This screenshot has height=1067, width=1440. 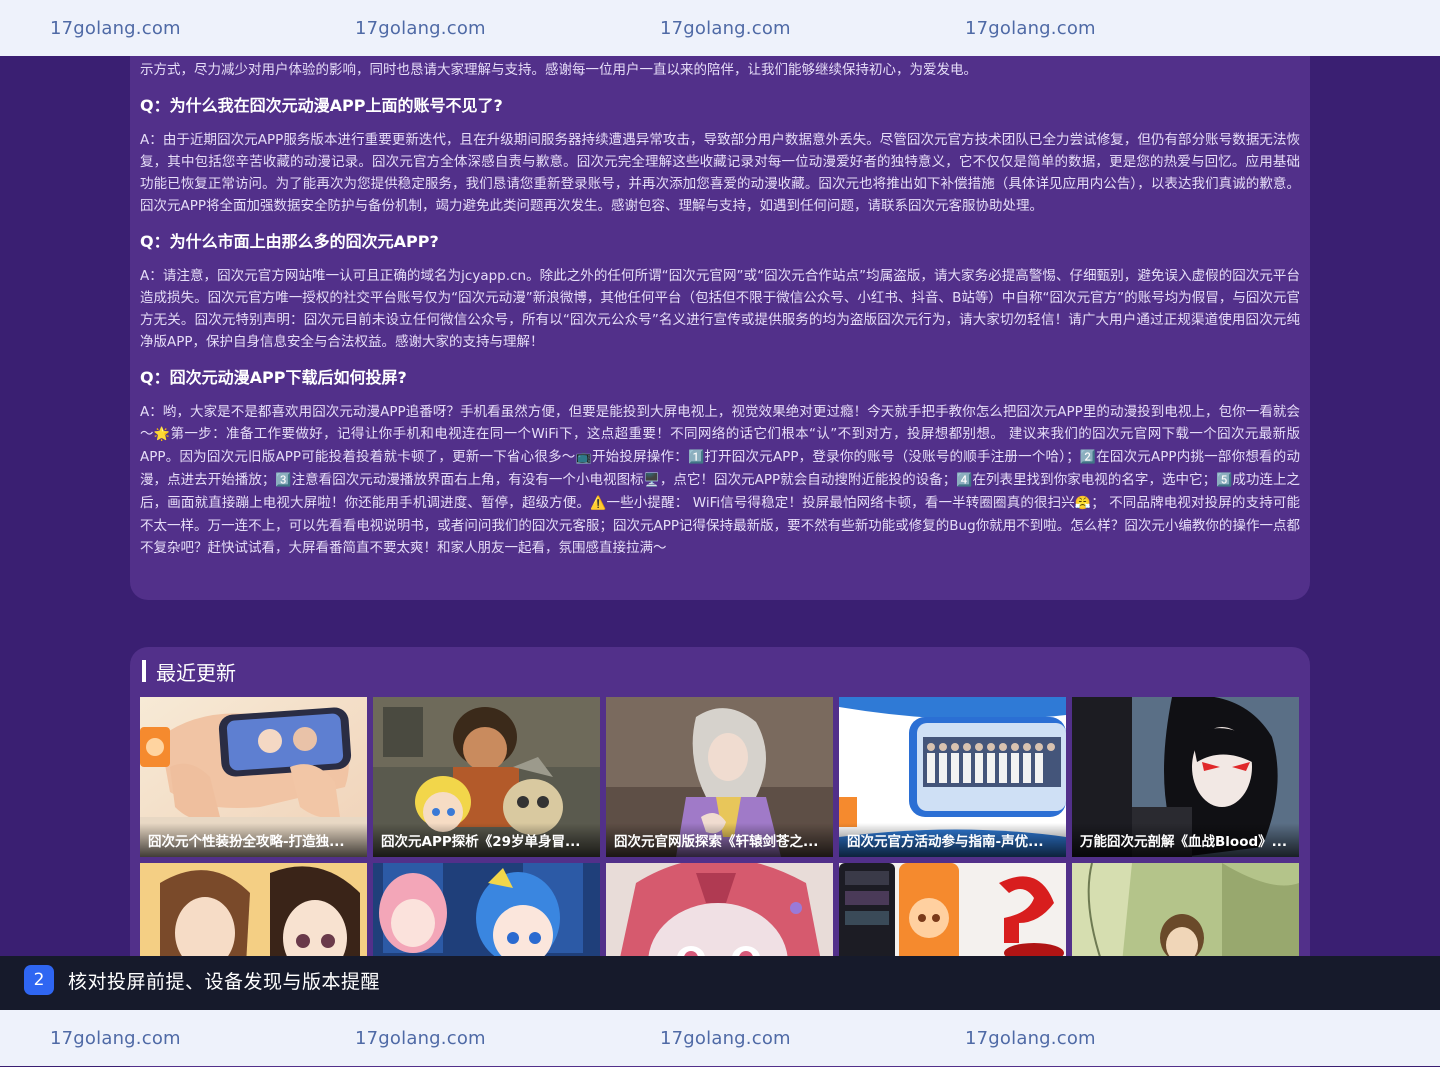 What do you see at coordinates (467, 480) in the screenshot?
I see `answer-part: 注意看囧次元动漫播放界面右上角，有没有一个小电视图标` at bounding box center [467, 480].